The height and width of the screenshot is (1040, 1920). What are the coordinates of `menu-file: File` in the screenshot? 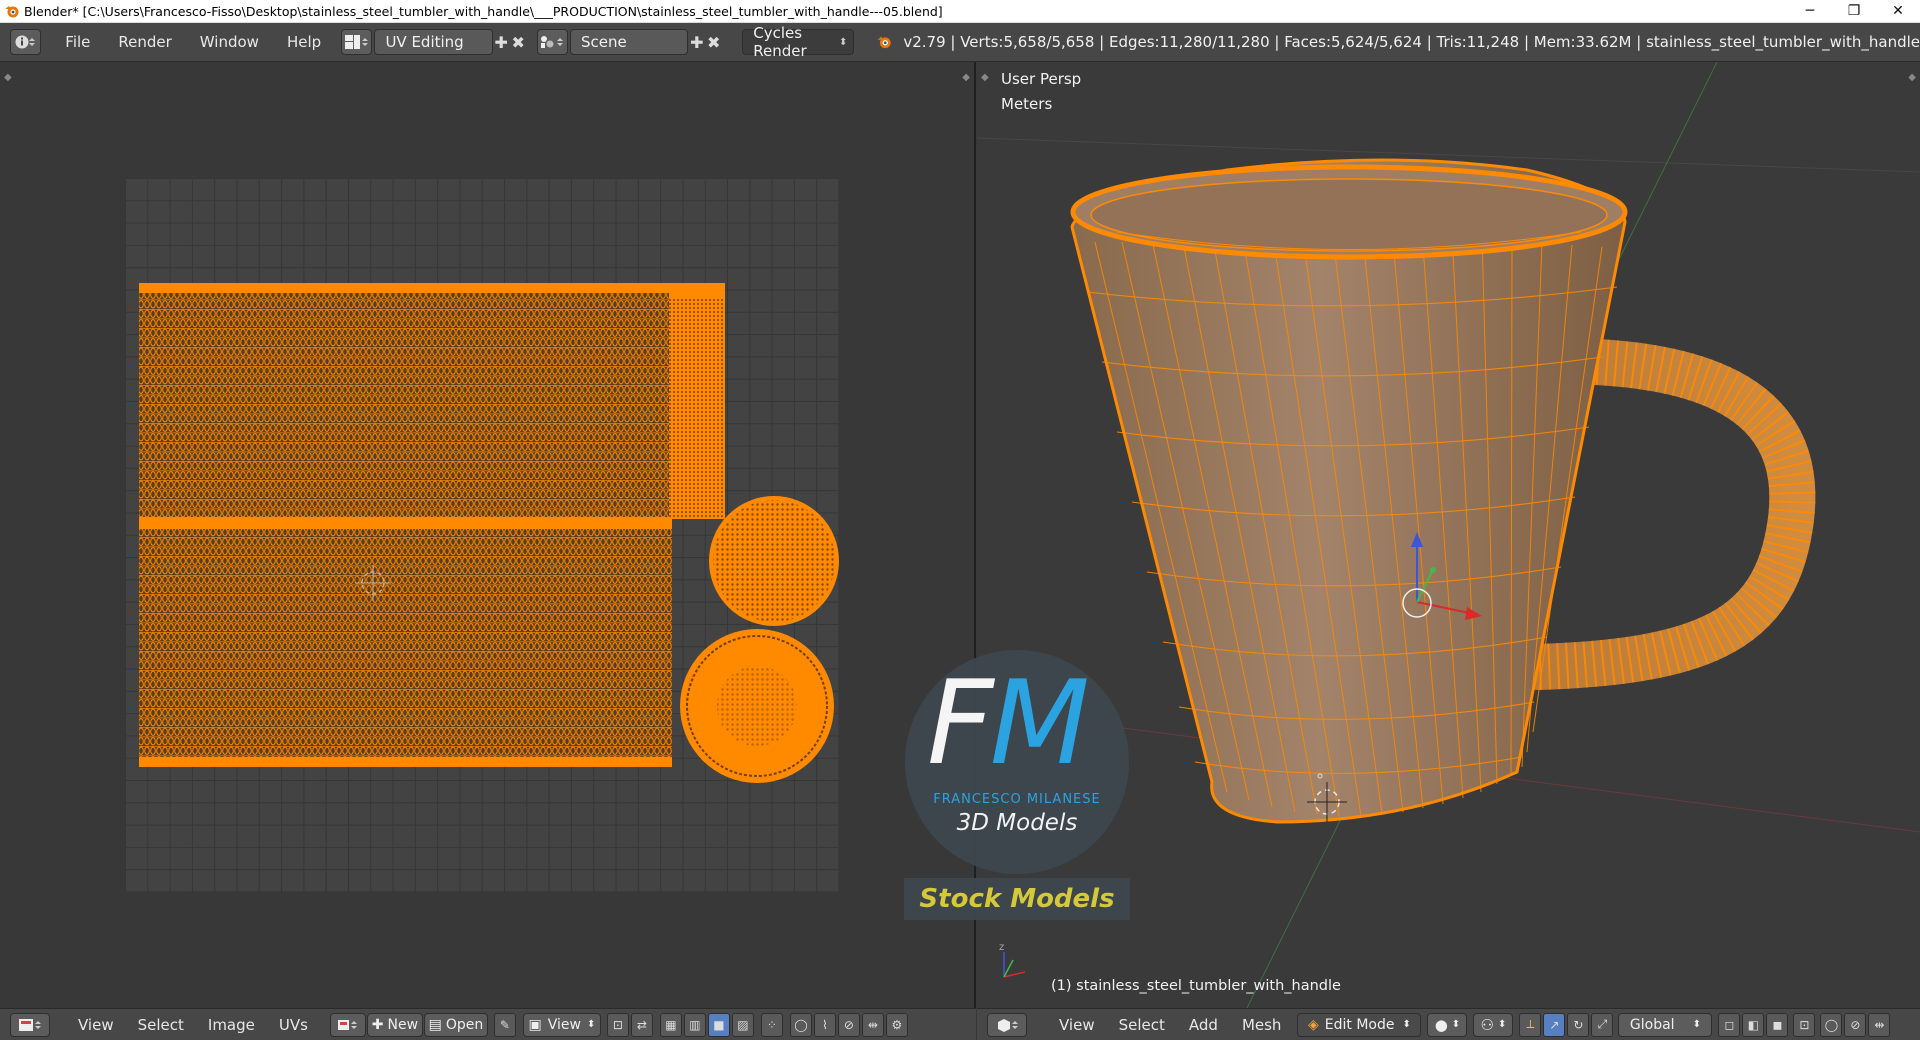 It's located at (77, 42).